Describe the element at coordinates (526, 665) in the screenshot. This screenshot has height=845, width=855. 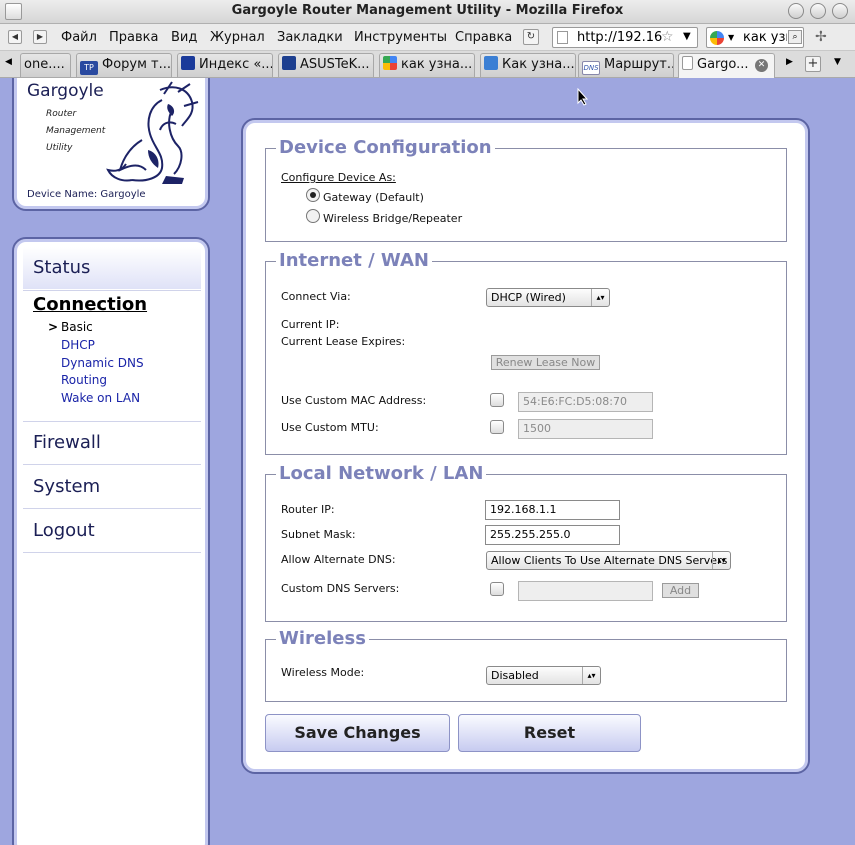
I see `wireless-section: Wireless Wireless Mode: Disabled ▴▾` at that location.